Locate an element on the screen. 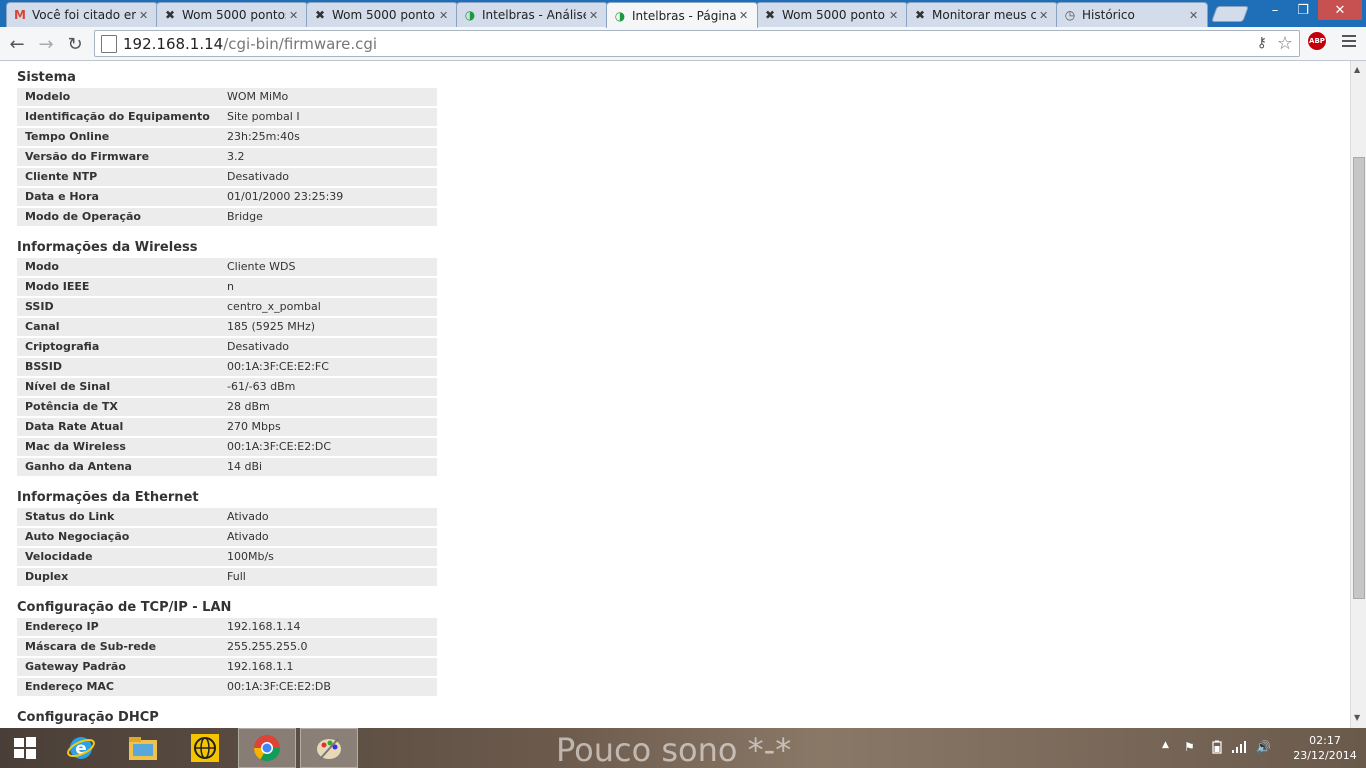 This screenshot has width=1366, height=768. tab-title: Intelbras - Análise is located at coordinates (534, 15).